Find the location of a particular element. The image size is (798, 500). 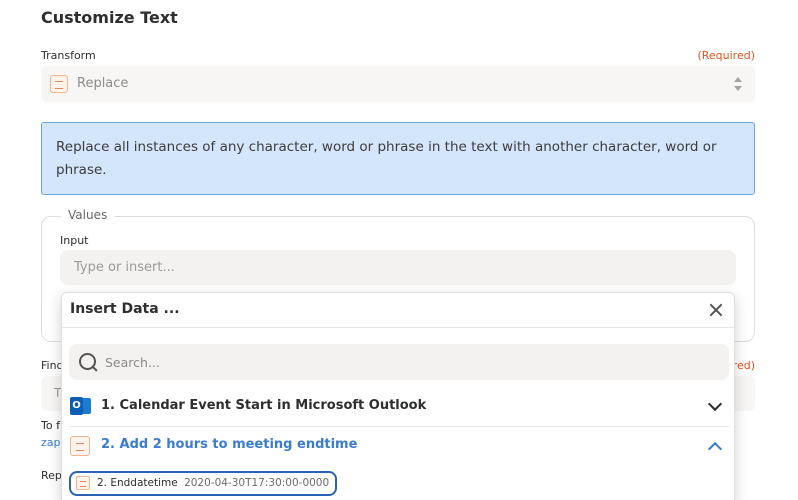

chevron-down-icon is located at coordinates (715, 404).